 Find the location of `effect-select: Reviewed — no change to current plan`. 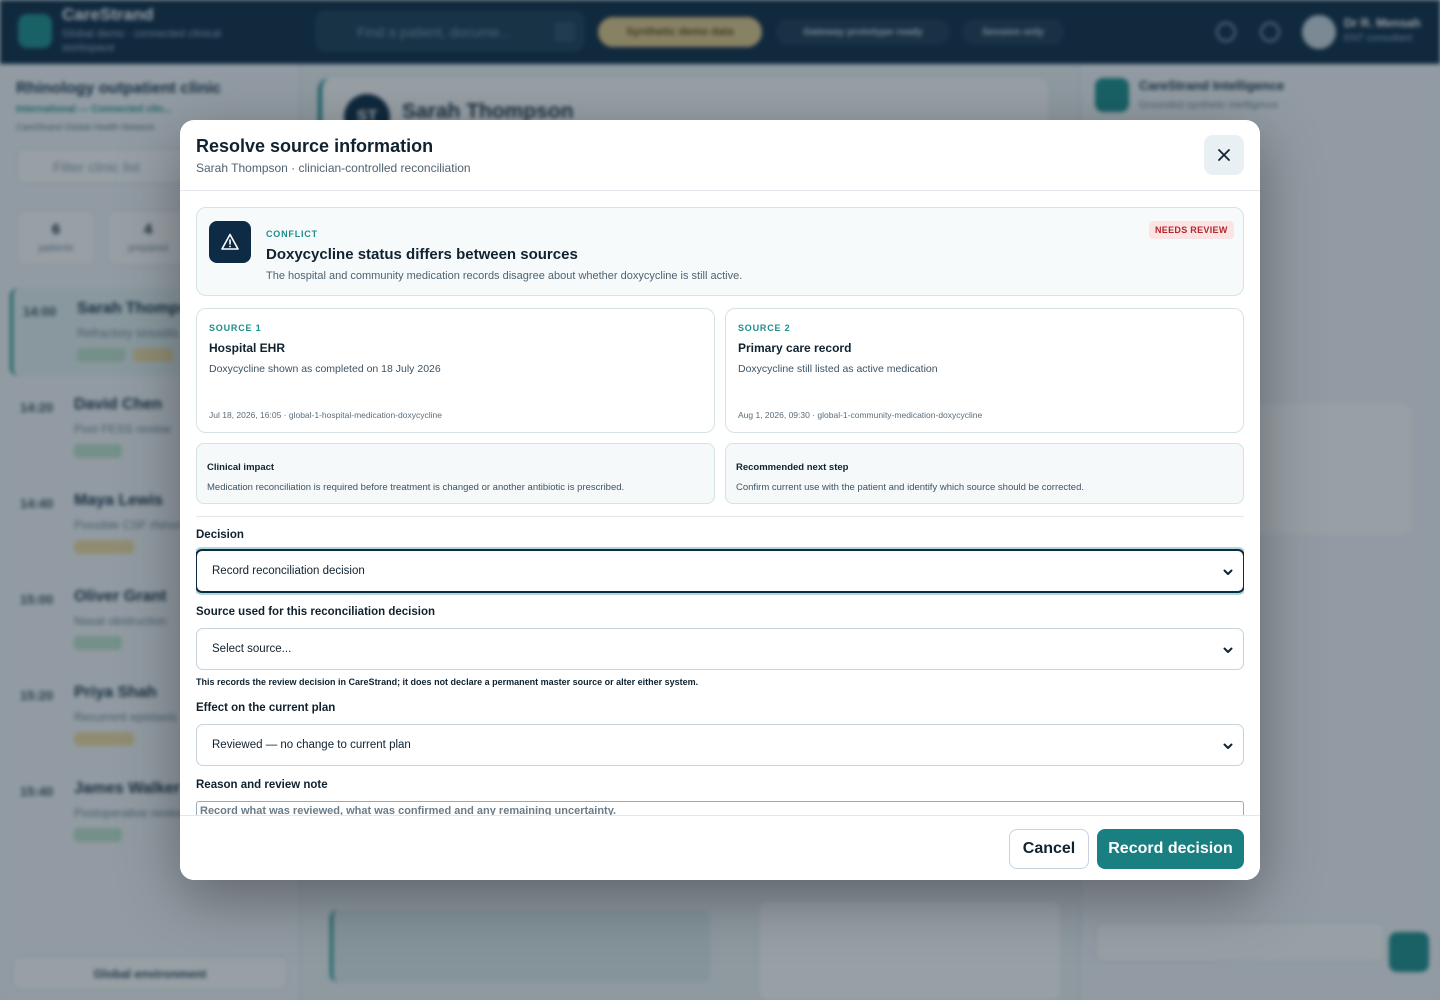

effect-select: Reviewed — no change to current plan is located at coordinates (720, 745).